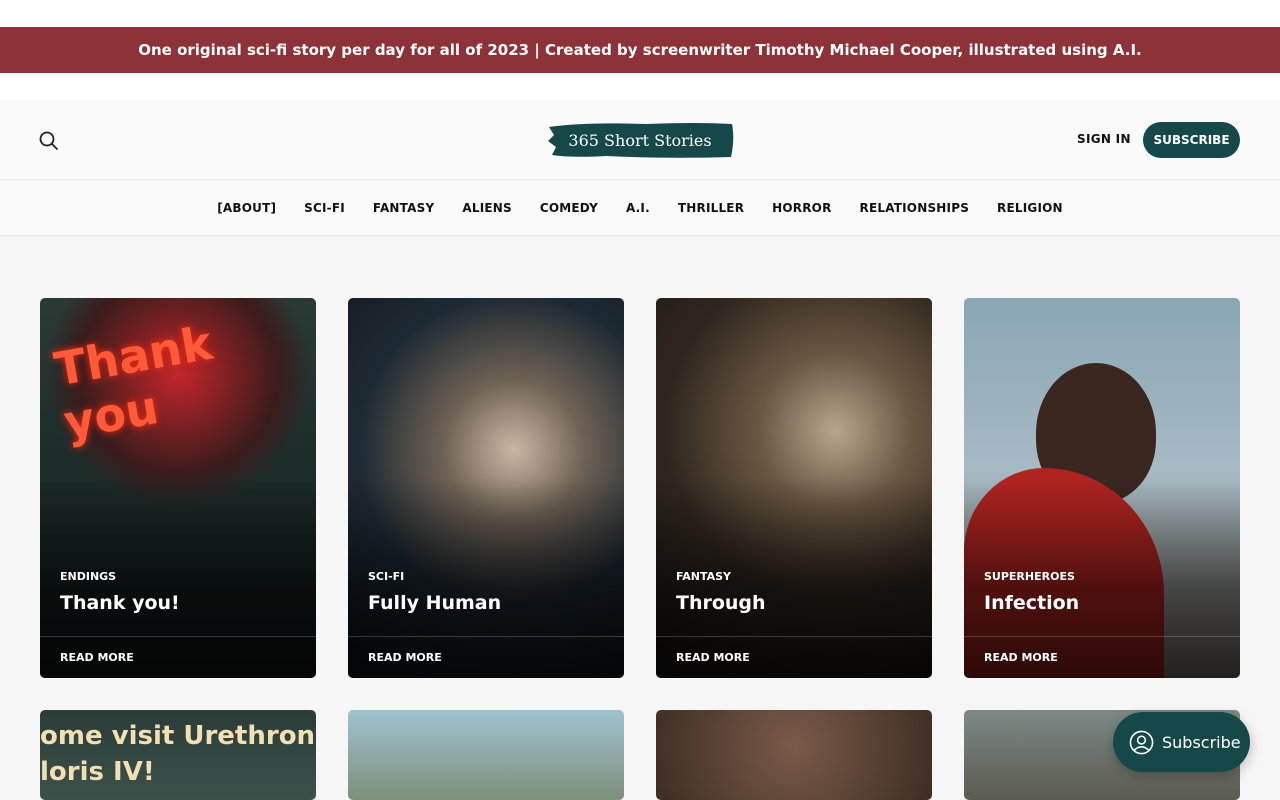 This screenshot has height=800, width=1280. Describe the element at coordinates (1104, 139) in the screenshot. I see `sign-in-link: SIGN IN` at that location.